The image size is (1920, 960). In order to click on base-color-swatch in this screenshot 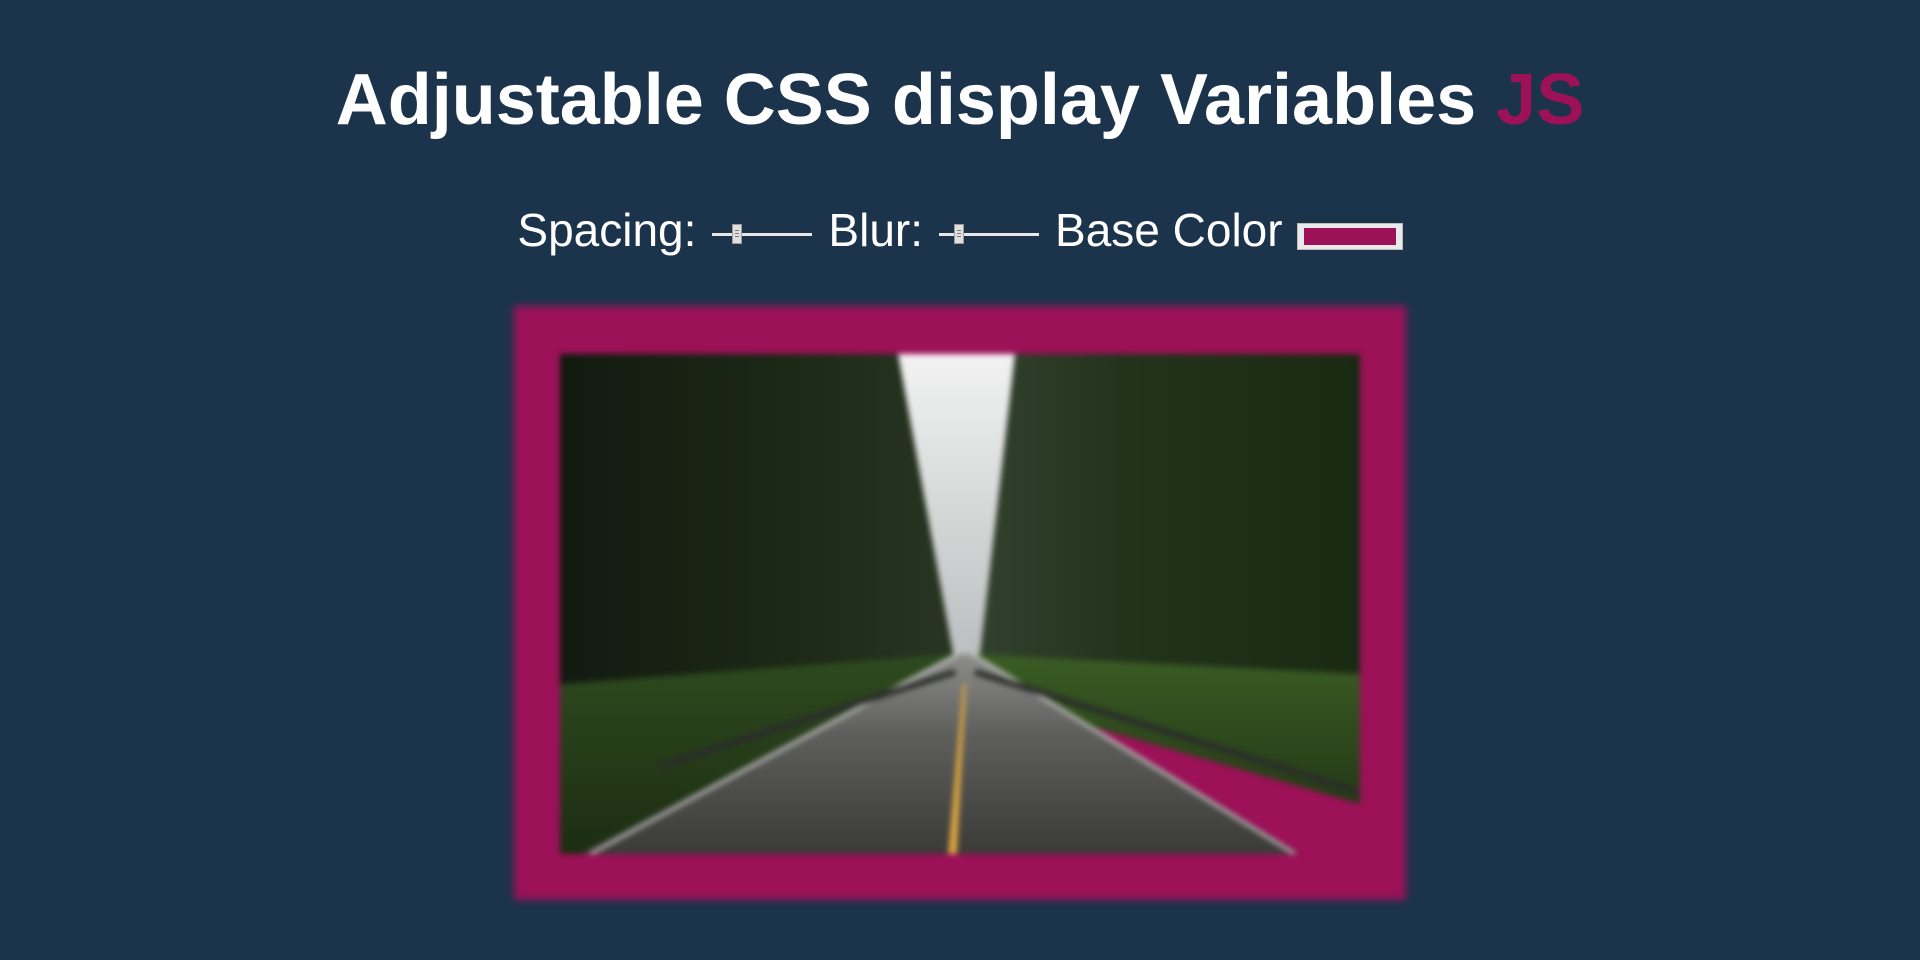, I will do `click(1349, 236)`.